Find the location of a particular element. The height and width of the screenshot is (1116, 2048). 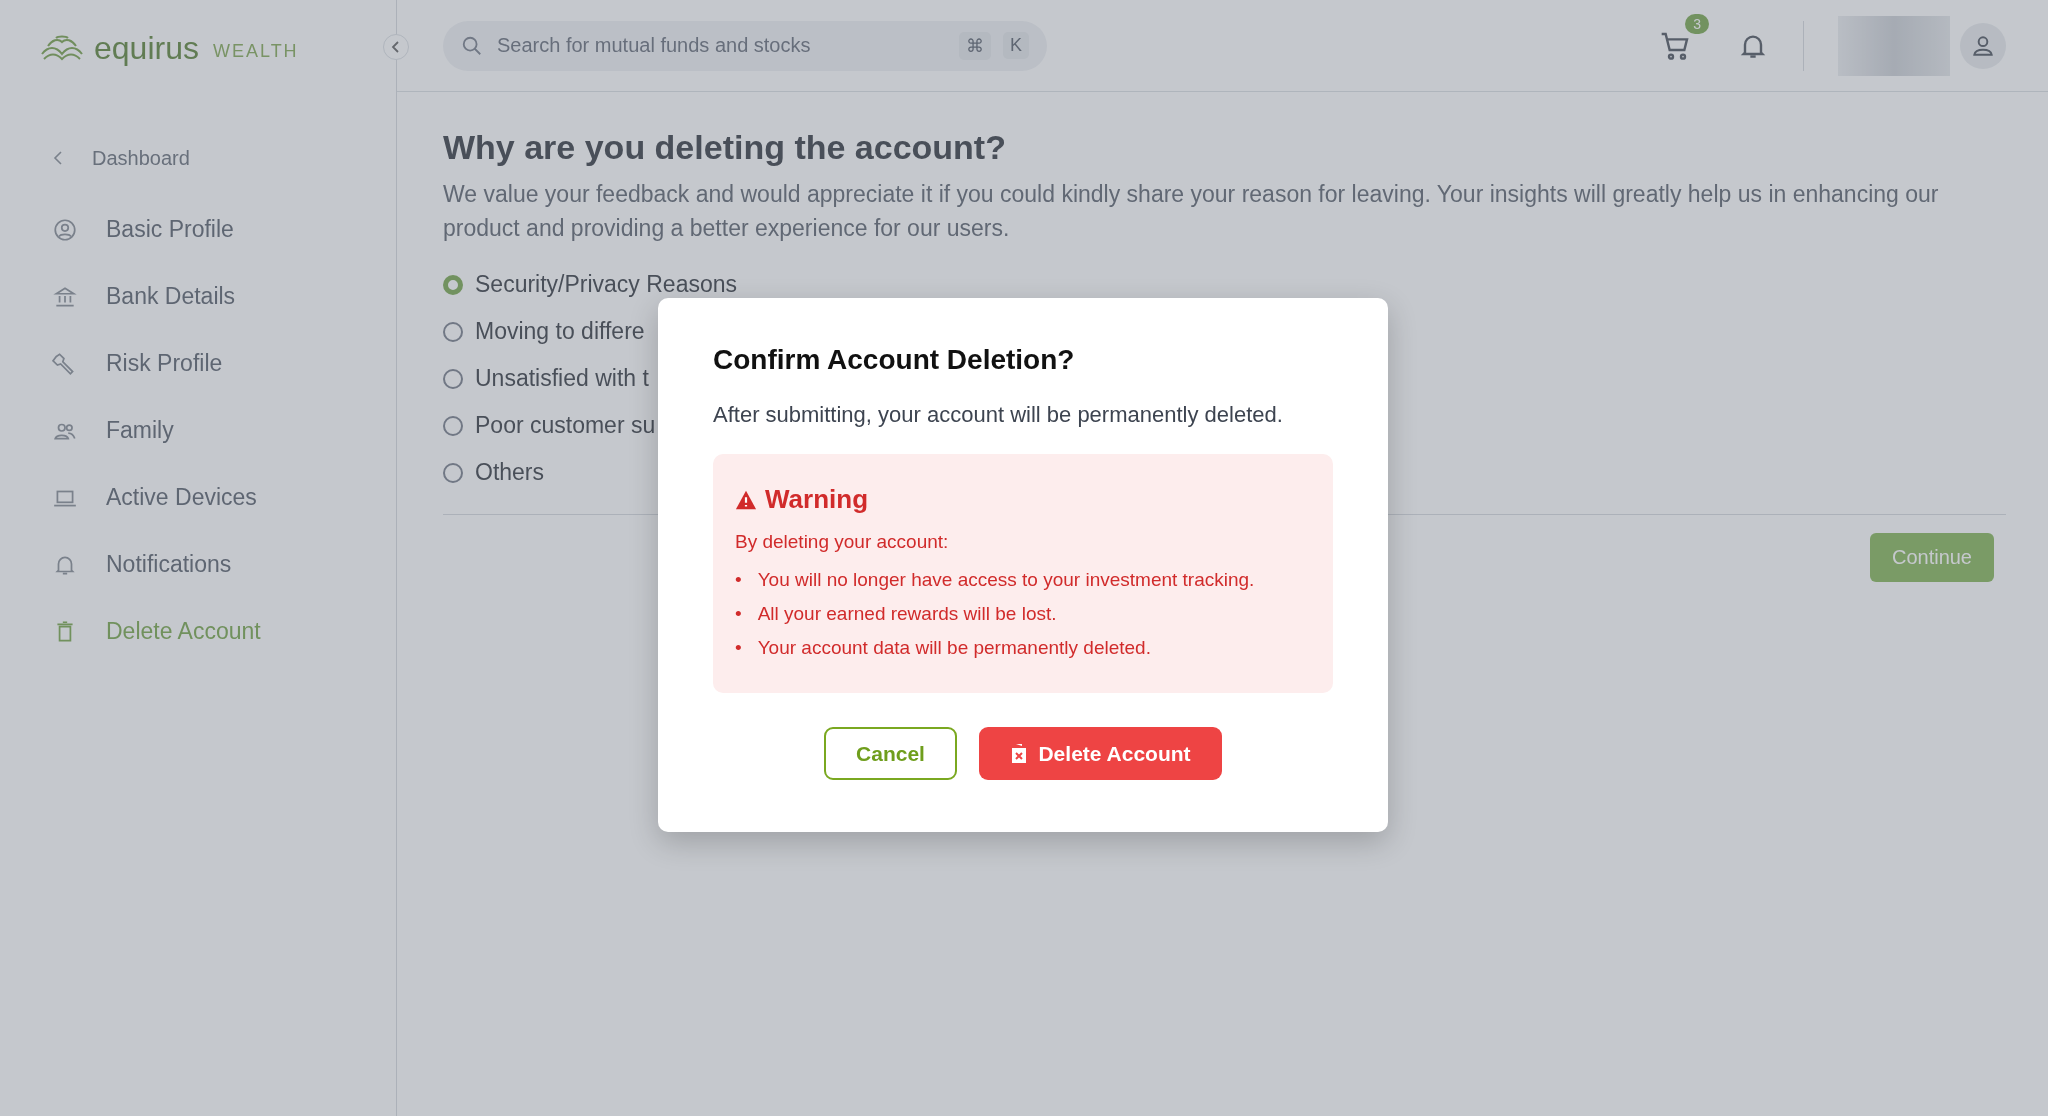

sidebar-item: Active Devices is located at coordinates (147, 497).